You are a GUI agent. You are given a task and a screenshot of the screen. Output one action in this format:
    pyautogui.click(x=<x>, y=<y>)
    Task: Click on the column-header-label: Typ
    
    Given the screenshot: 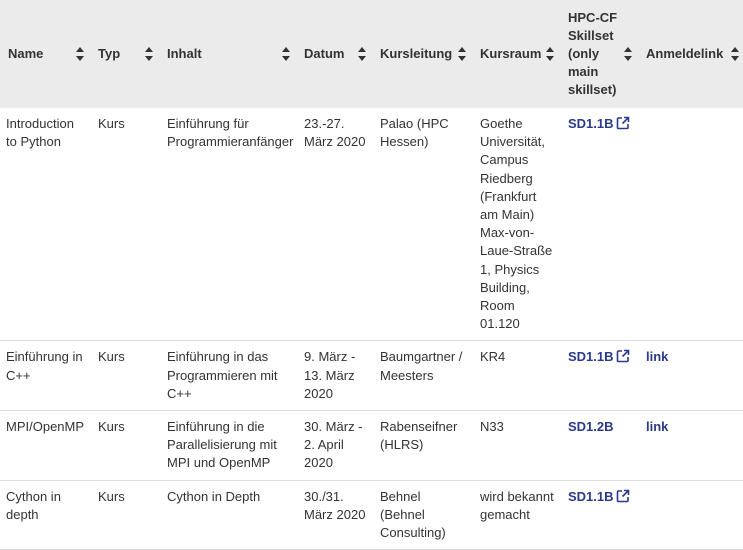 What is the action you would take?
    pyautogui.click(x=109, y=53)
    